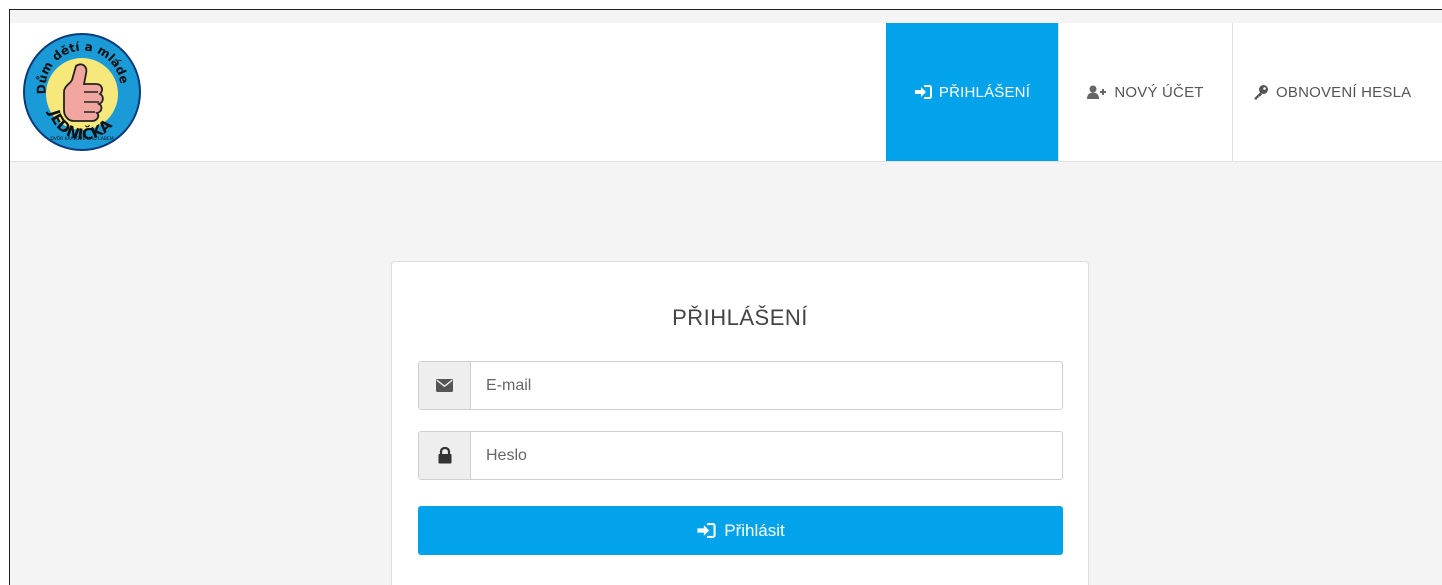  I want to click on key-icon, so click(1261, 92).